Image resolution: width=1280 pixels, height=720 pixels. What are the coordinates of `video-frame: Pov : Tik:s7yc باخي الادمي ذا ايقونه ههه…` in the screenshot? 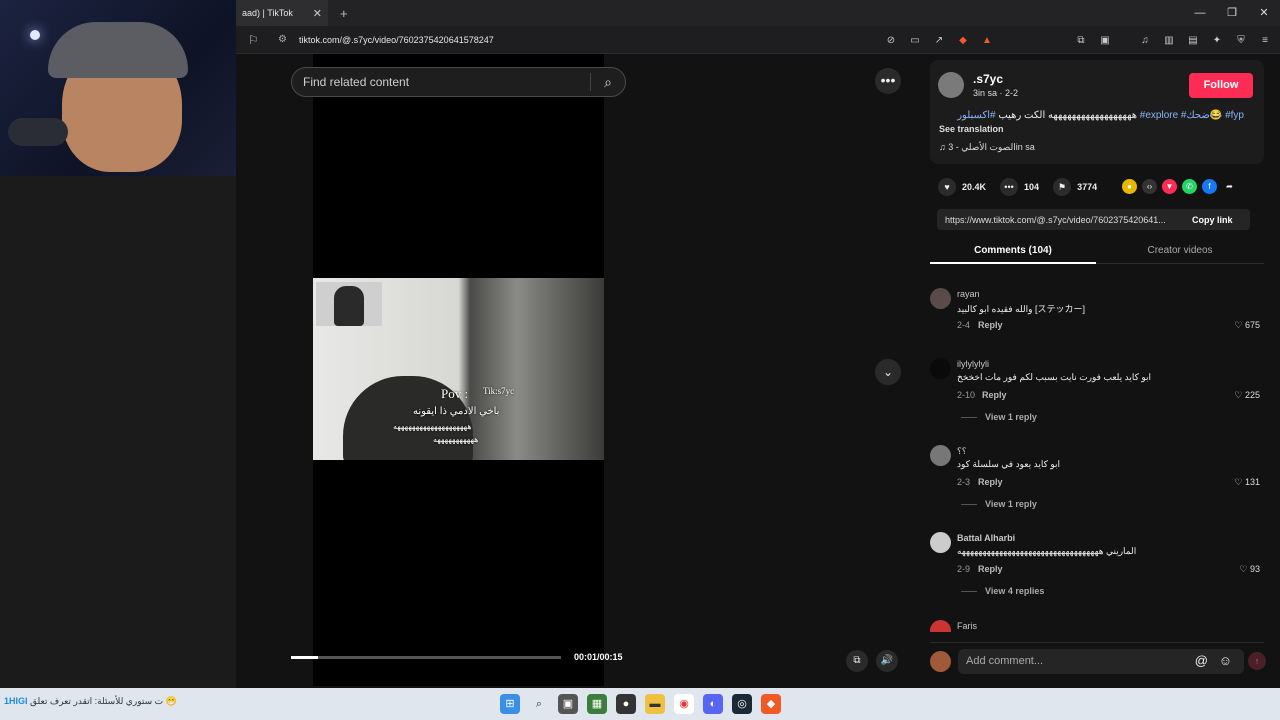 It's located at (458, 369).